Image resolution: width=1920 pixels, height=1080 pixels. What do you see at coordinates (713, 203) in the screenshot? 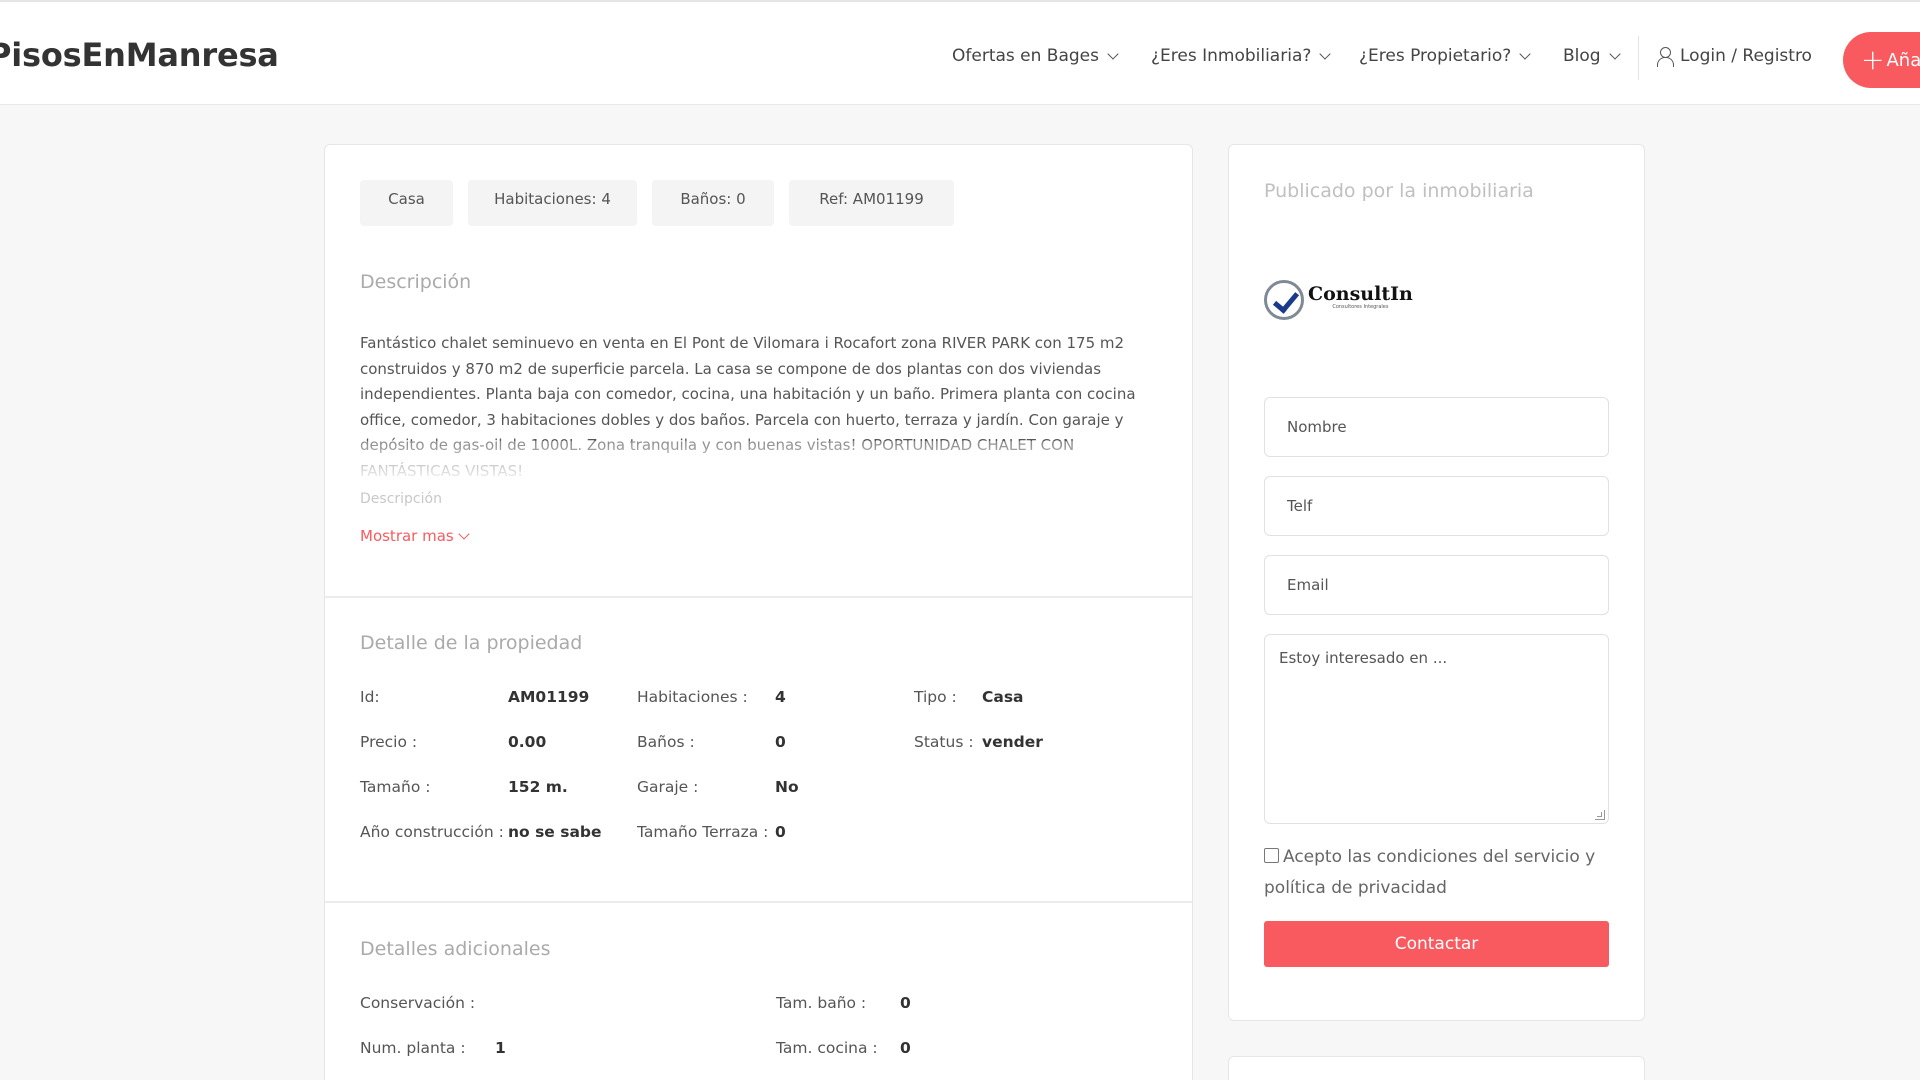
I see `tag-baths: Baños: 0` at bounding box center [713, 203].